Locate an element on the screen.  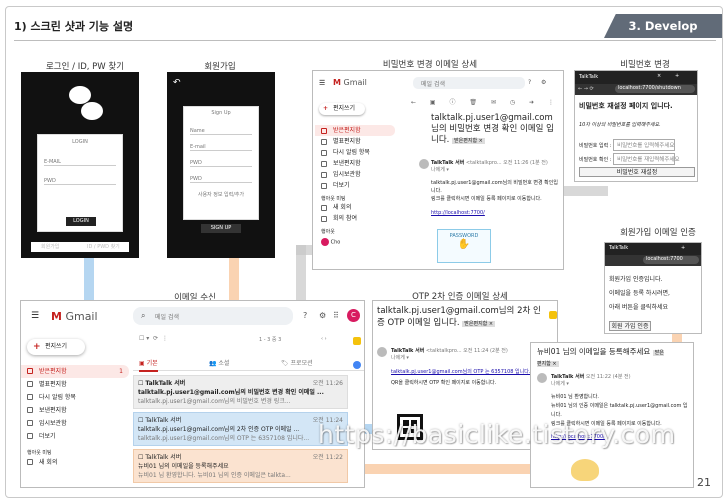
watermark: https://basiclike.tistory.com is located at coordinates (497, 434).